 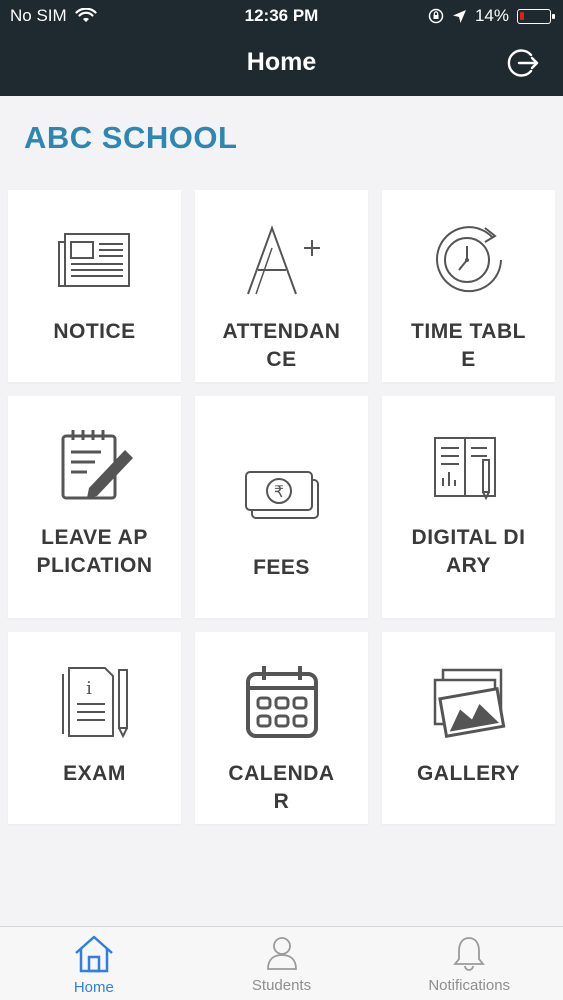 I want to click on tab-bar: Home Students Notifications, so click(x=281, y=963).